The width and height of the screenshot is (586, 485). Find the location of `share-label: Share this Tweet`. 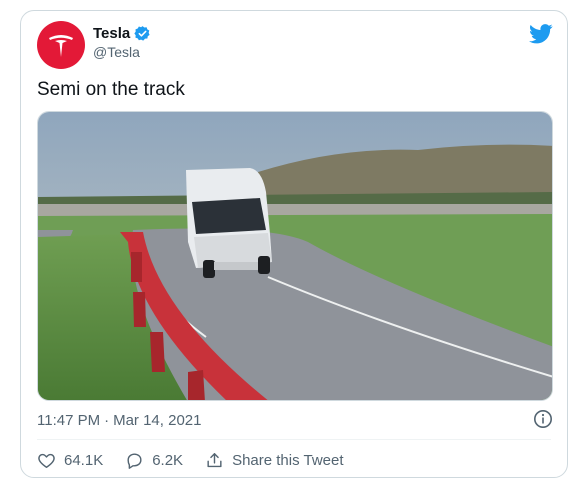

share-label: Share this Tweet is located at coordinates (288, 460).